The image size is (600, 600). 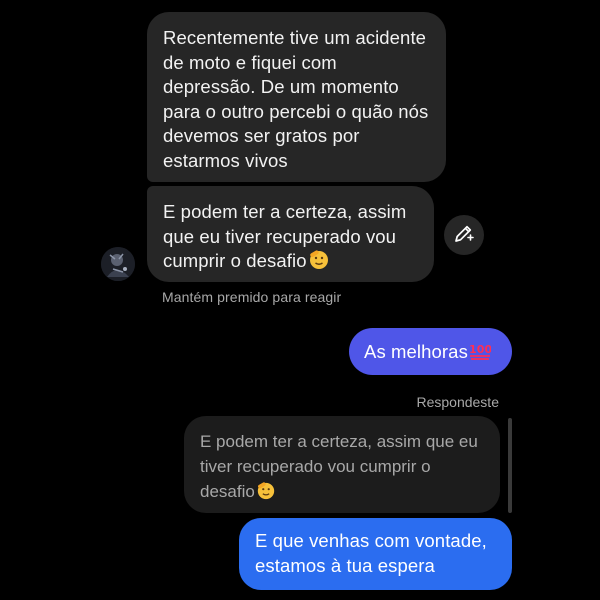 What do you see at coordinates (457, 402) in the screenshot?
I see `replied-label: Respondeste` at bounding box center [457, 402].